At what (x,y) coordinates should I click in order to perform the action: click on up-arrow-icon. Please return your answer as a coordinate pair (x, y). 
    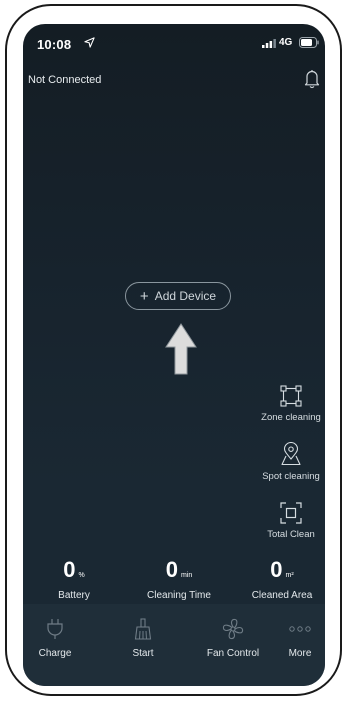
    Looking at the image, I should click on (181, 349).